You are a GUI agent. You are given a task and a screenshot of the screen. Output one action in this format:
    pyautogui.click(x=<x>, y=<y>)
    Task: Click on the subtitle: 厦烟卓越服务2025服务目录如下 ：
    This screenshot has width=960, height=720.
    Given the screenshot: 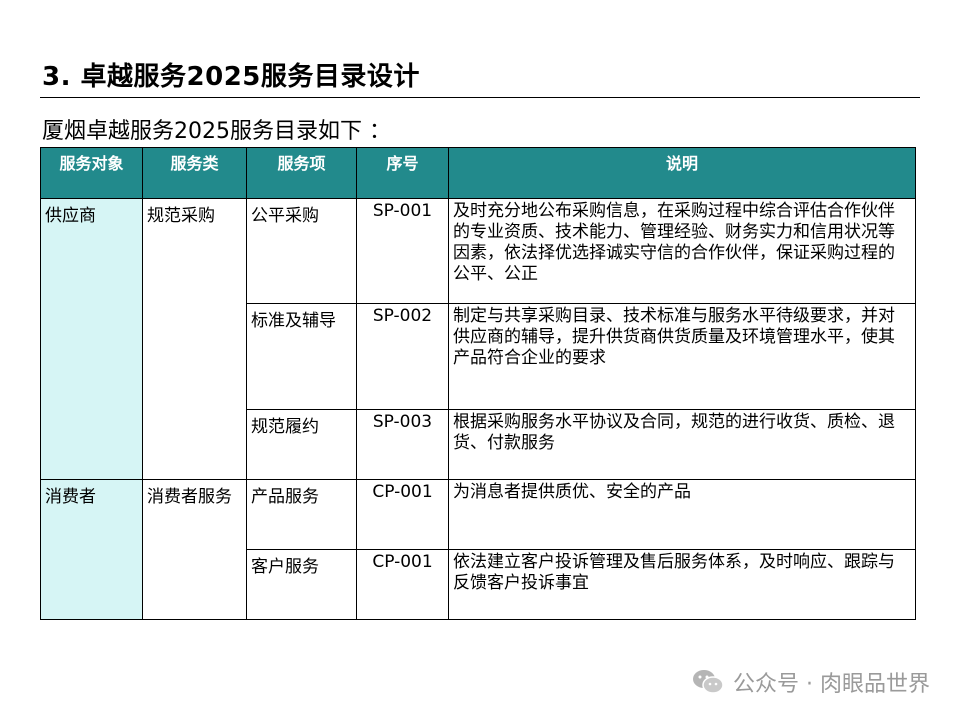 What is the action you would take?
    pyautogui.click(x=216, y=131)
    